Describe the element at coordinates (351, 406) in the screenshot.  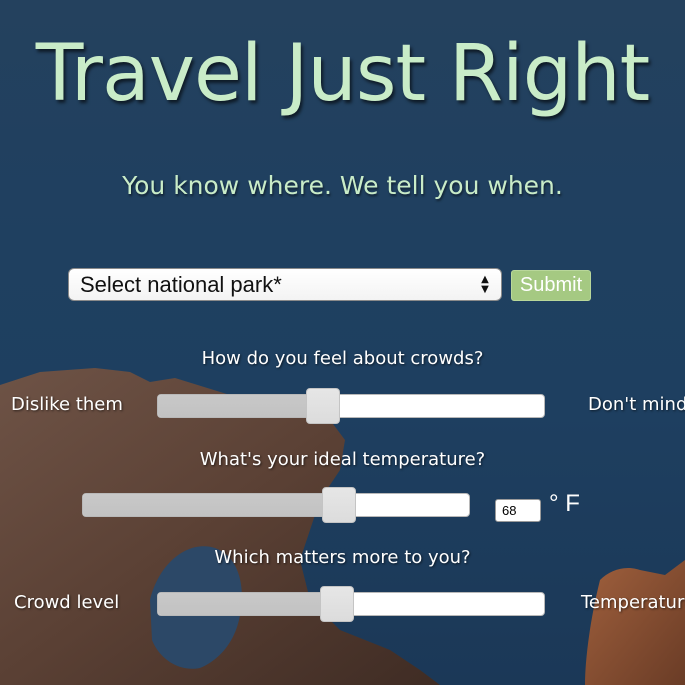
I see `crowds-slider` at that location.